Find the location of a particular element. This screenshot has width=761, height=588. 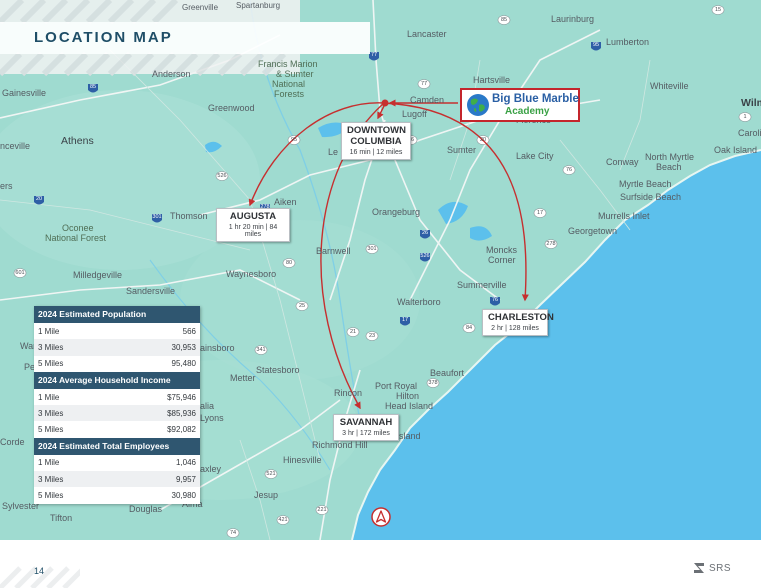

row-value: 9,957 is located at coordinates (185, 479).